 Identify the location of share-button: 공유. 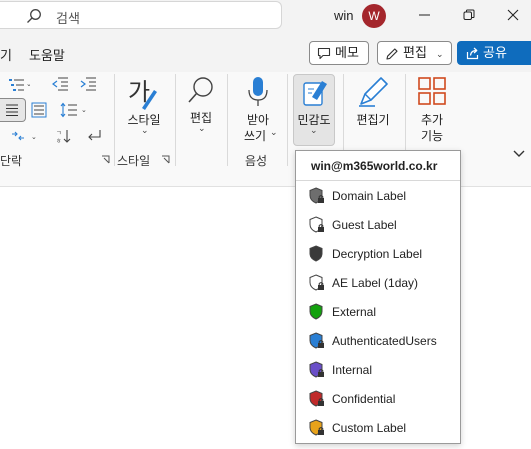
(494, 53).